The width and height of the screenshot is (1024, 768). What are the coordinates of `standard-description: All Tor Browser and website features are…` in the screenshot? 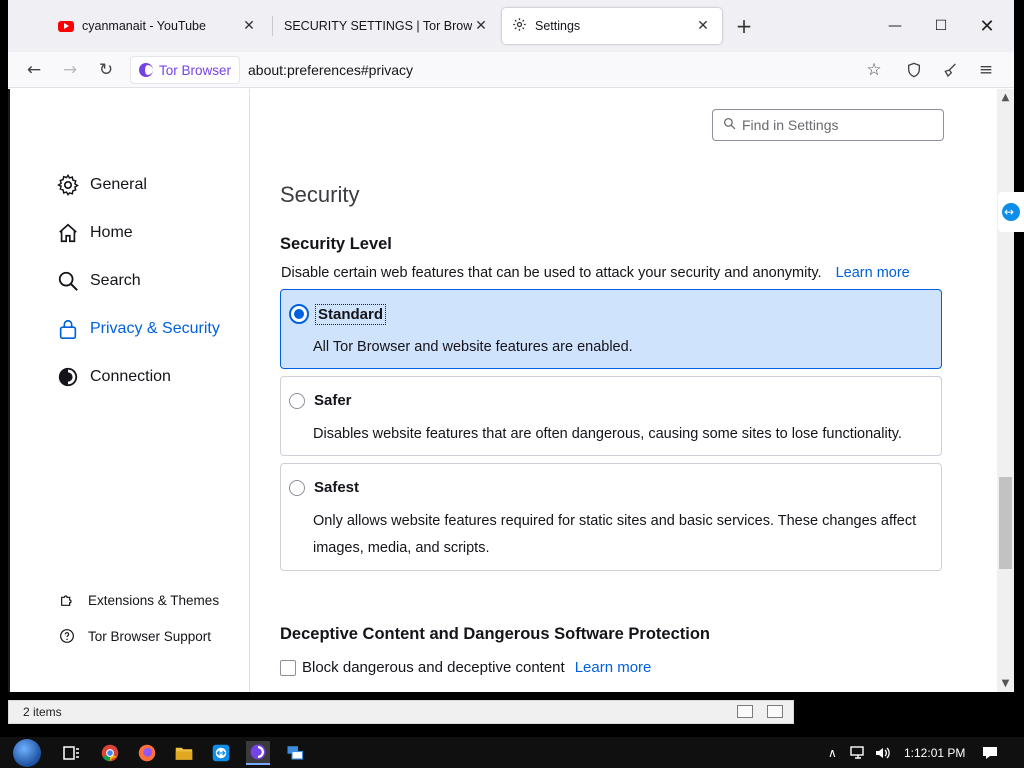 It's located at (473, 347).